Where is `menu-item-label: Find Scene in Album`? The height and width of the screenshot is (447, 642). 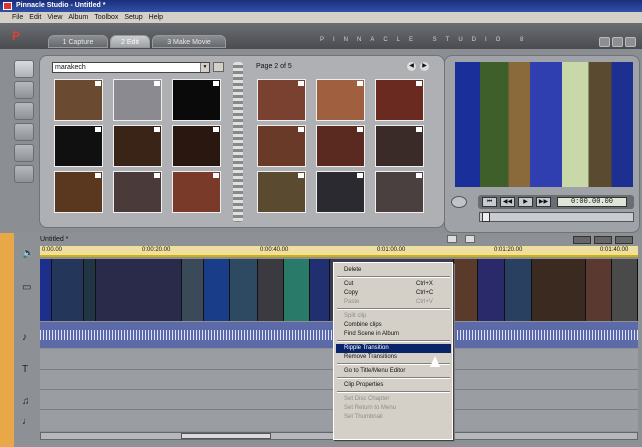
menu-item-label: Find Scene in Album is located at coordinates (372, 334).